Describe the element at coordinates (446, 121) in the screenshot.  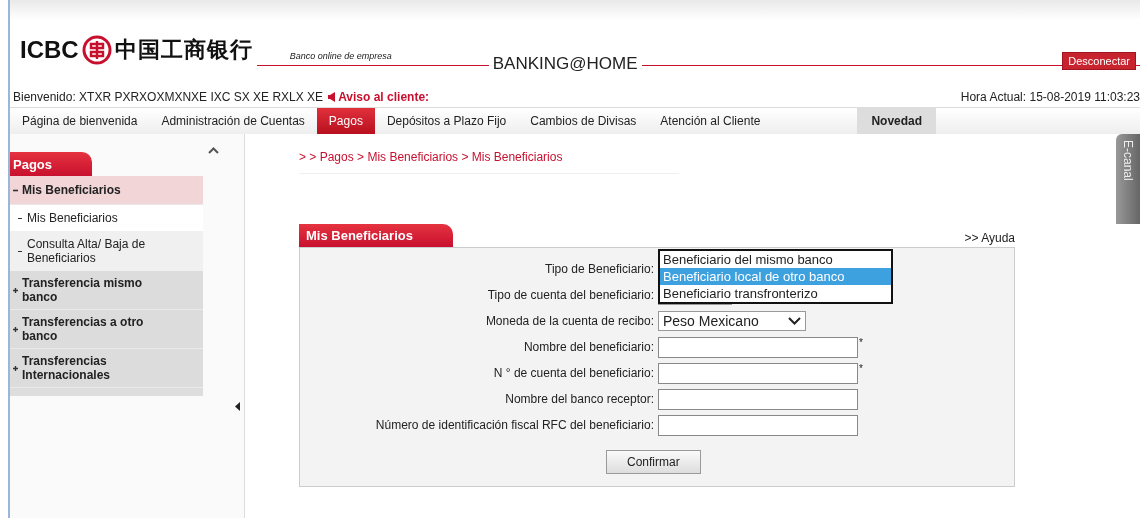
I see `nav-tab: Depósitos a Plazo Fijo` at that location.